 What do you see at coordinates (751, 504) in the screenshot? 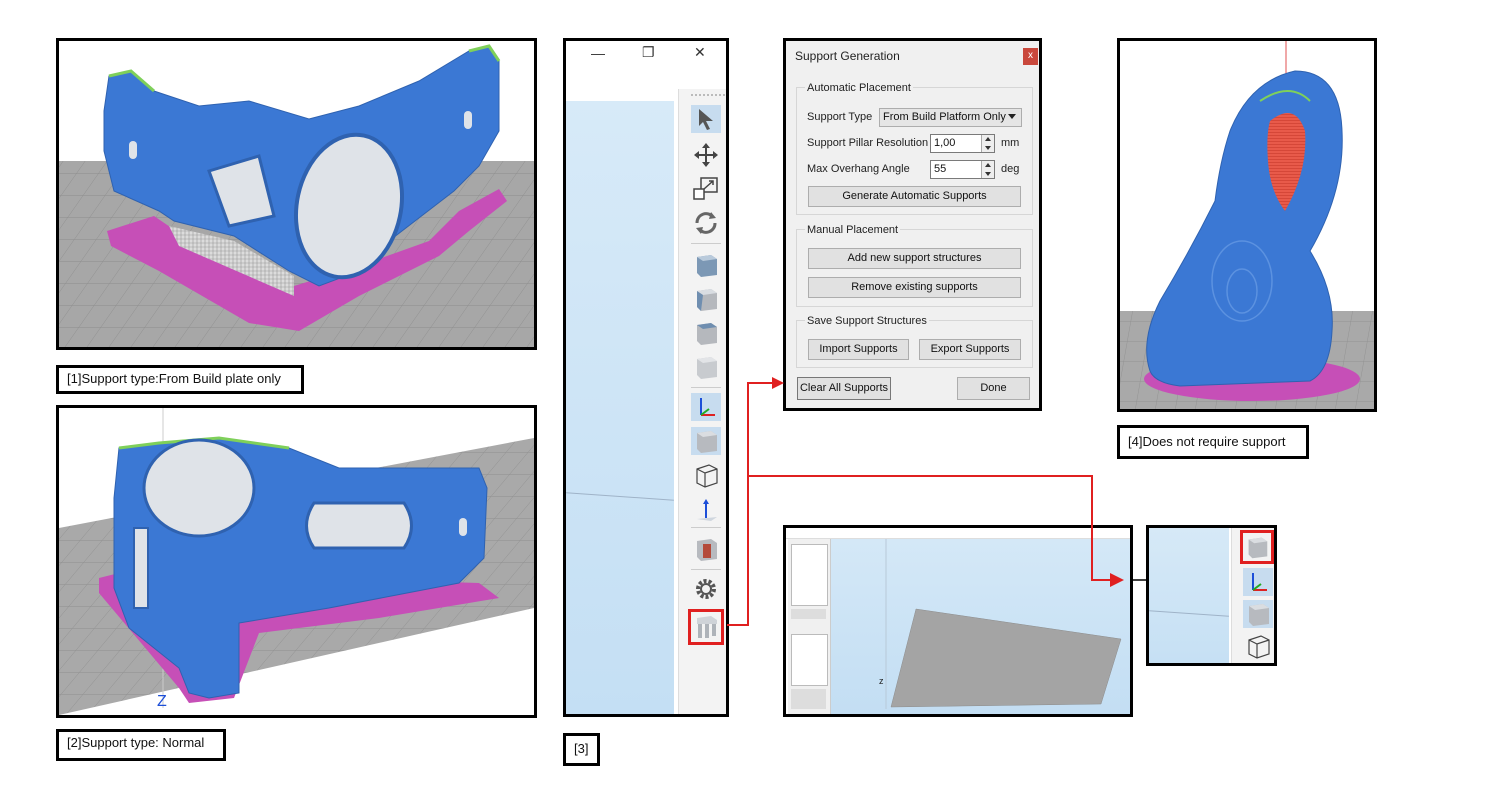
I see `arrow-to-dialog` at bounding box center [751, 504].